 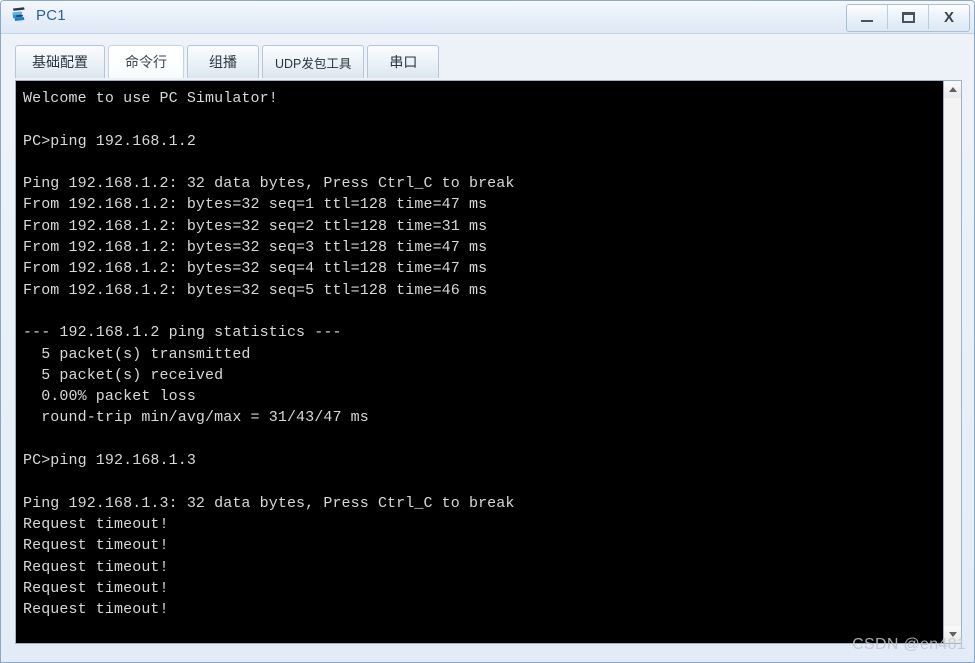 I want to click on title-bar: PC1 X, so click(x=487, y=17).